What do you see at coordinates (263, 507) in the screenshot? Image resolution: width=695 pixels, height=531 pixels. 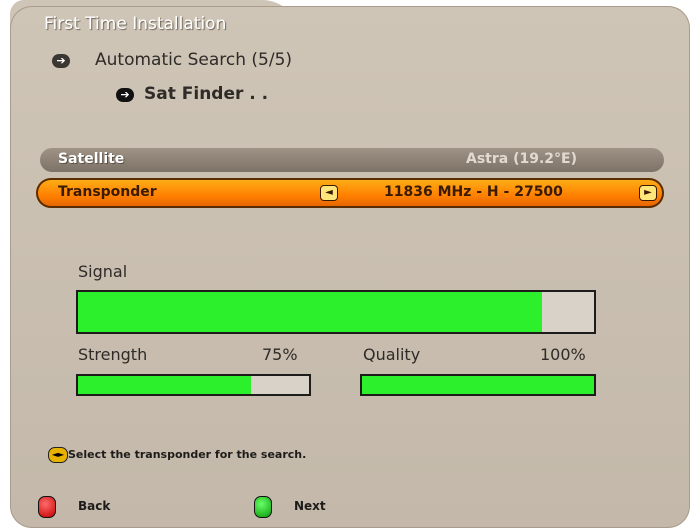 I see `green-key-icon` at bounding box center [263, 507].